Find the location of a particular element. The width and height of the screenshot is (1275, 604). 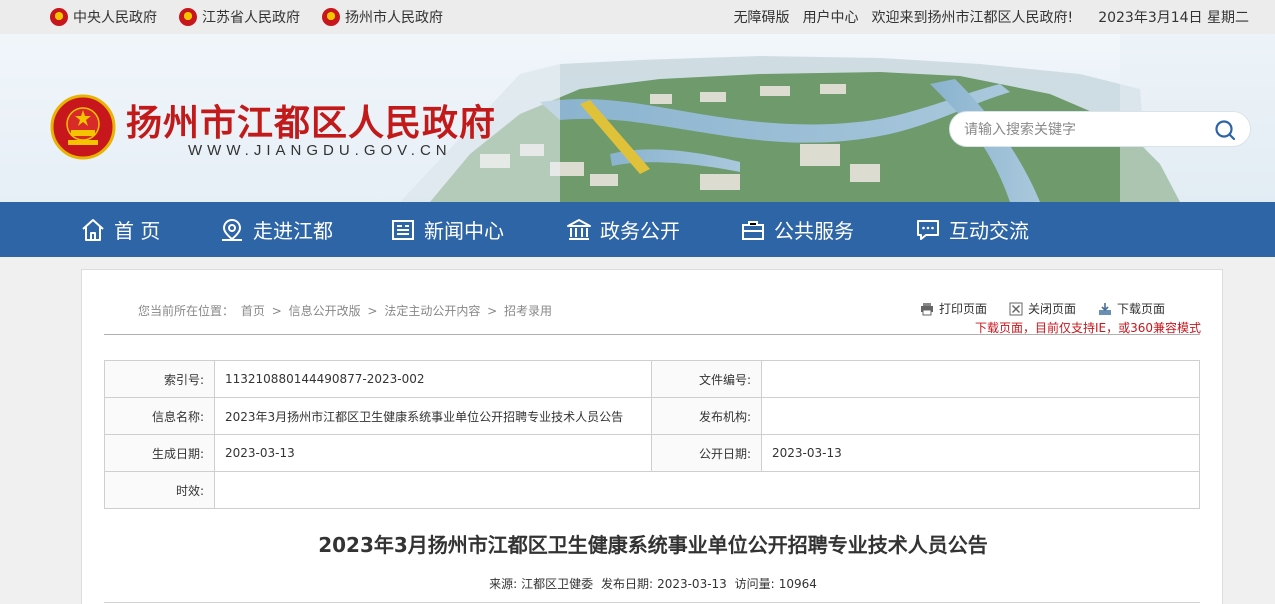

nav-label: 首 页 is located at coordinates (137, 231).